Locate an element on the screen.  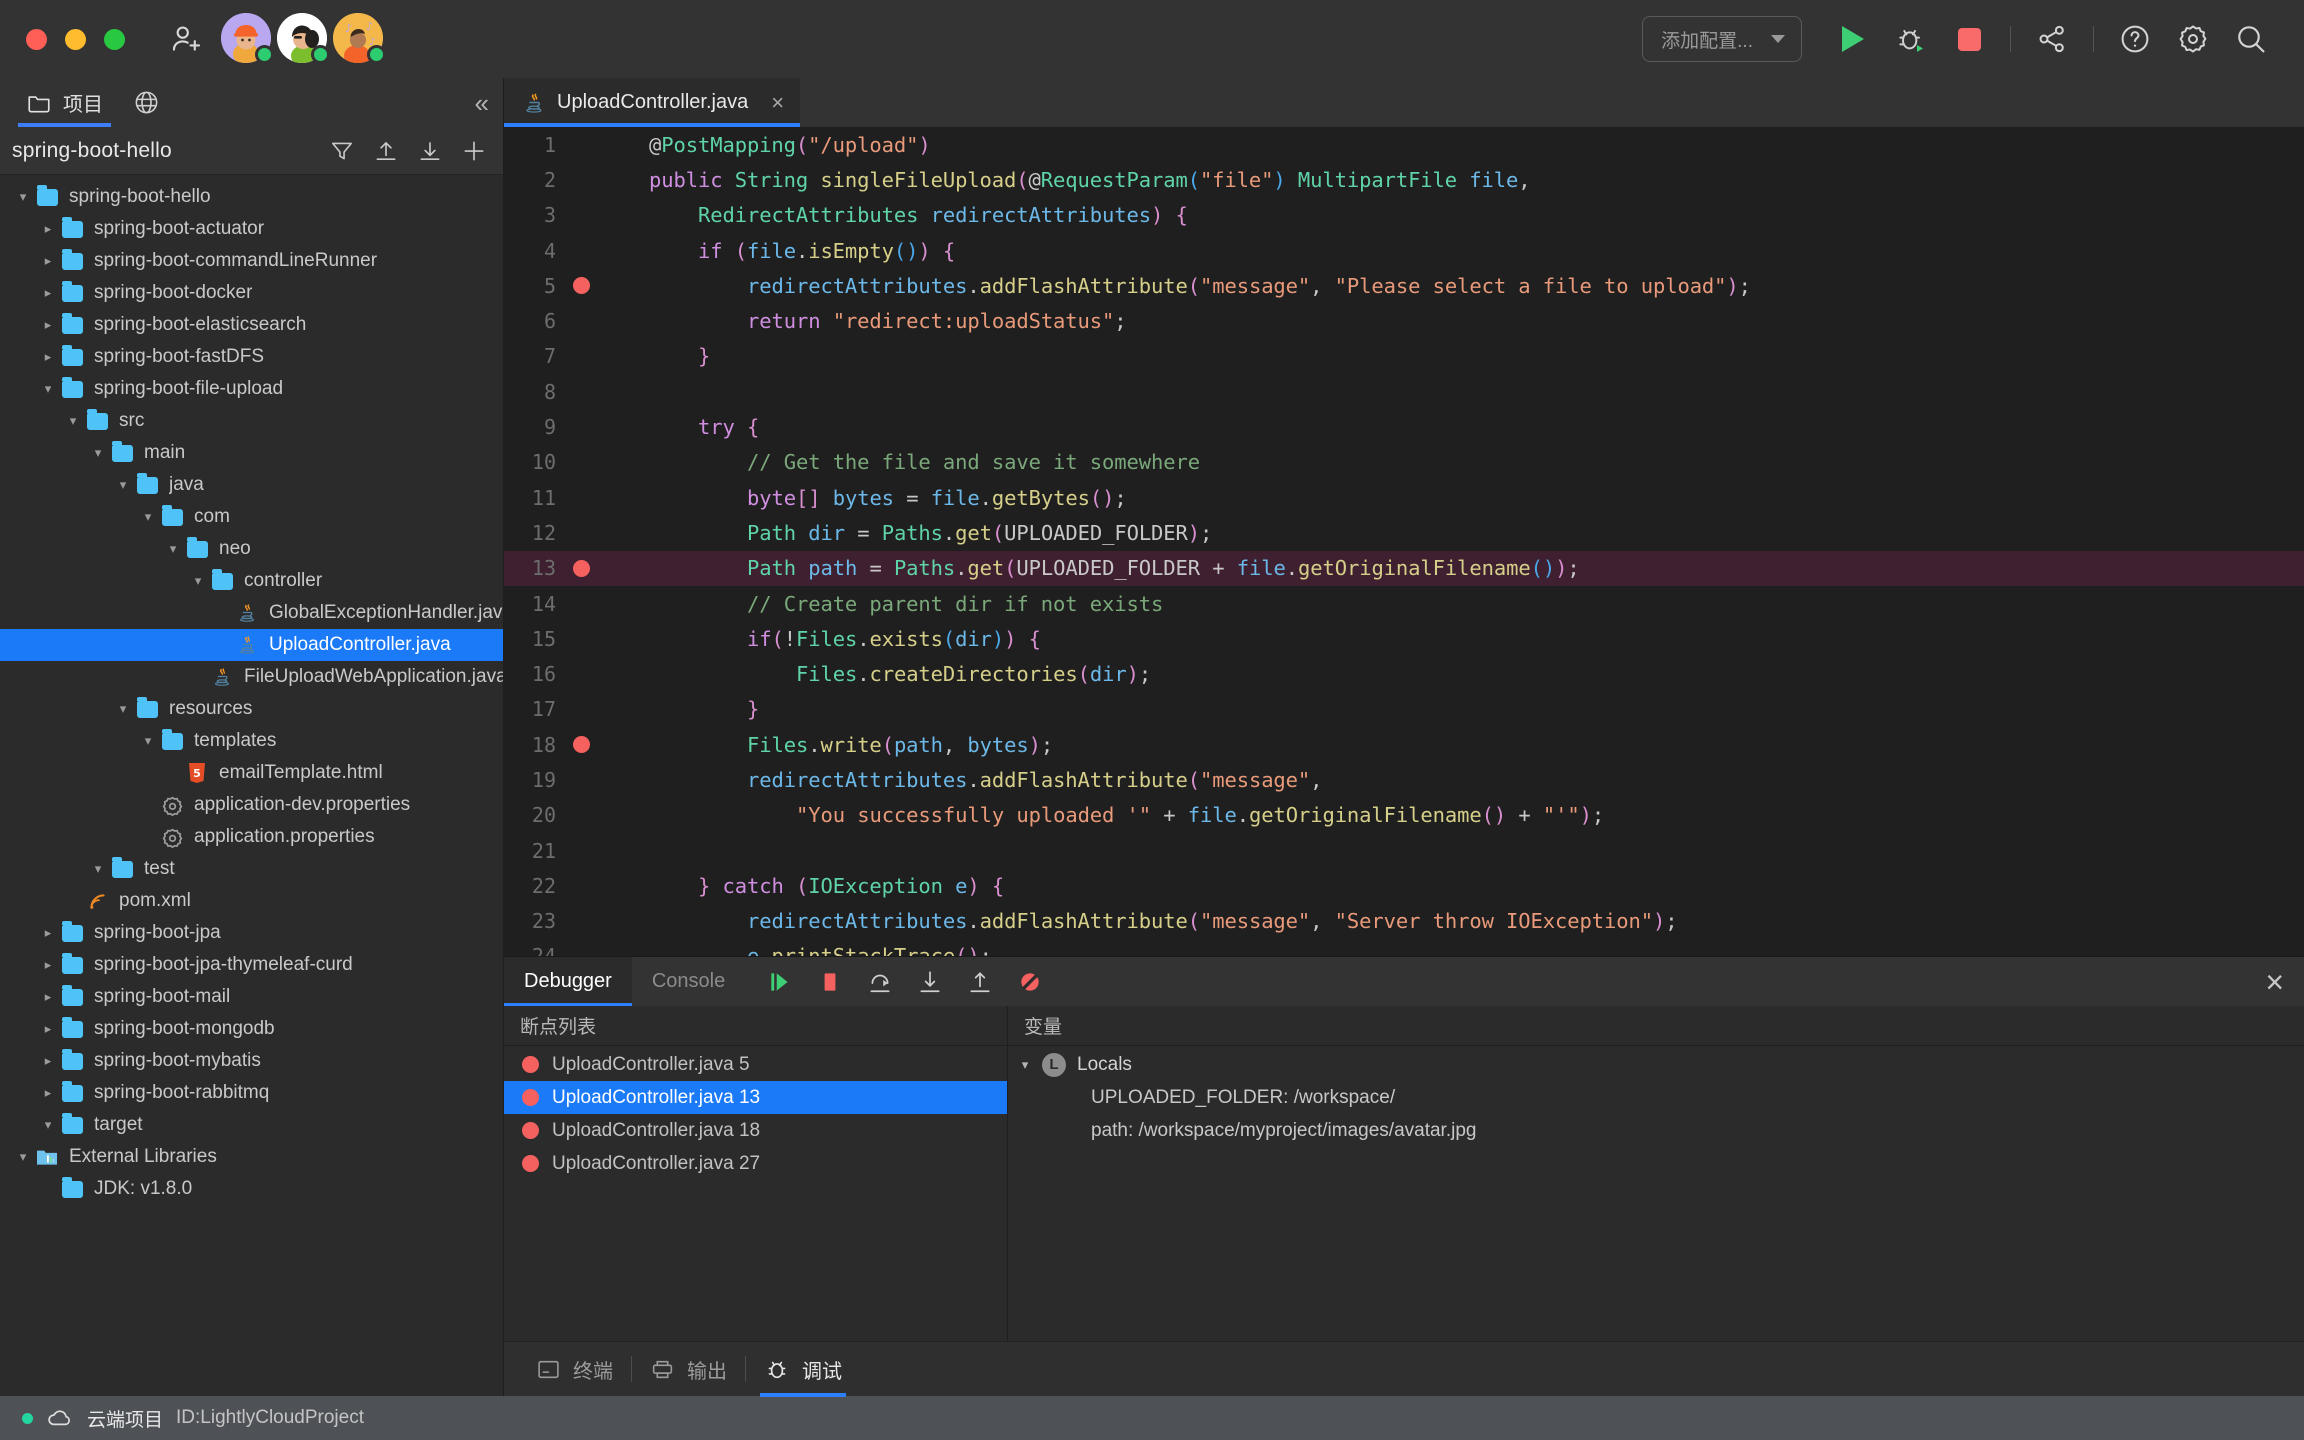
tree-item: ▸ spring-boot-commandLineRunner is located at coordinates (251, 261).